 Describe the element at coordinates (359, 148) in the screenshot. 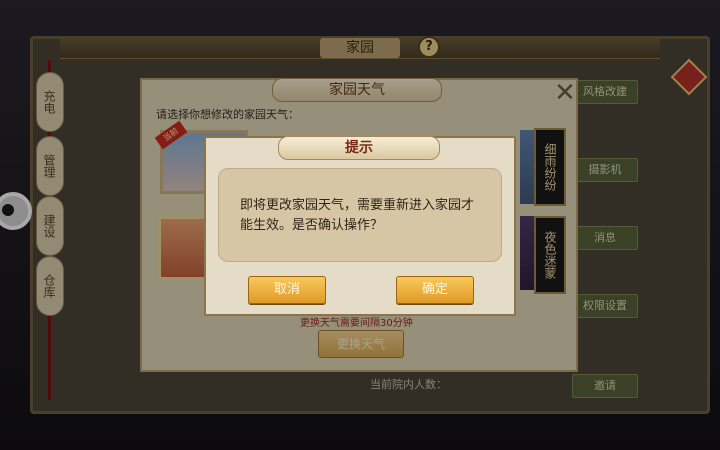

I see `confirm-dialog-title: 提示` at that location.